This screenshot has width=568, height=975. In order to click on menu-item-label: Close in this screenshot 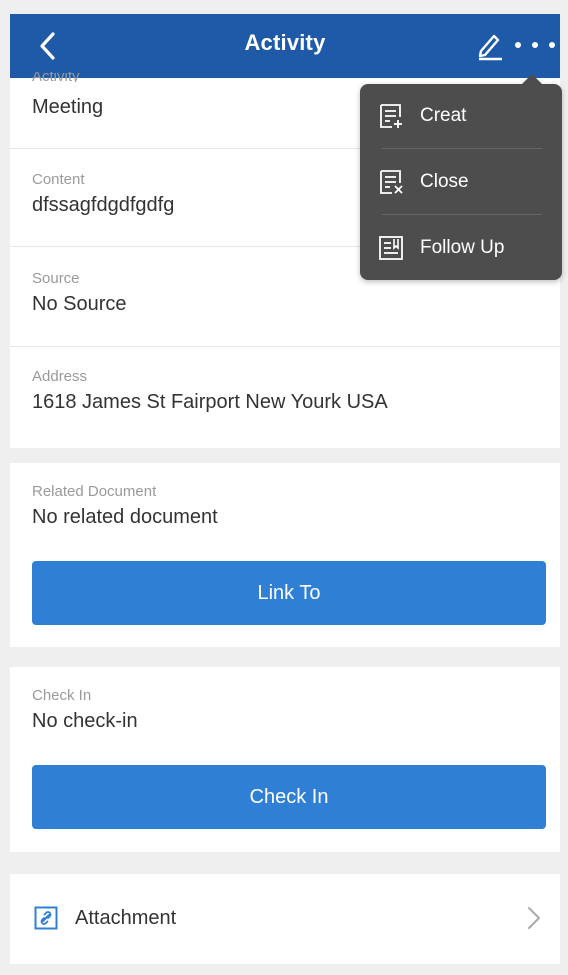, I will do `click(444, 181)`.